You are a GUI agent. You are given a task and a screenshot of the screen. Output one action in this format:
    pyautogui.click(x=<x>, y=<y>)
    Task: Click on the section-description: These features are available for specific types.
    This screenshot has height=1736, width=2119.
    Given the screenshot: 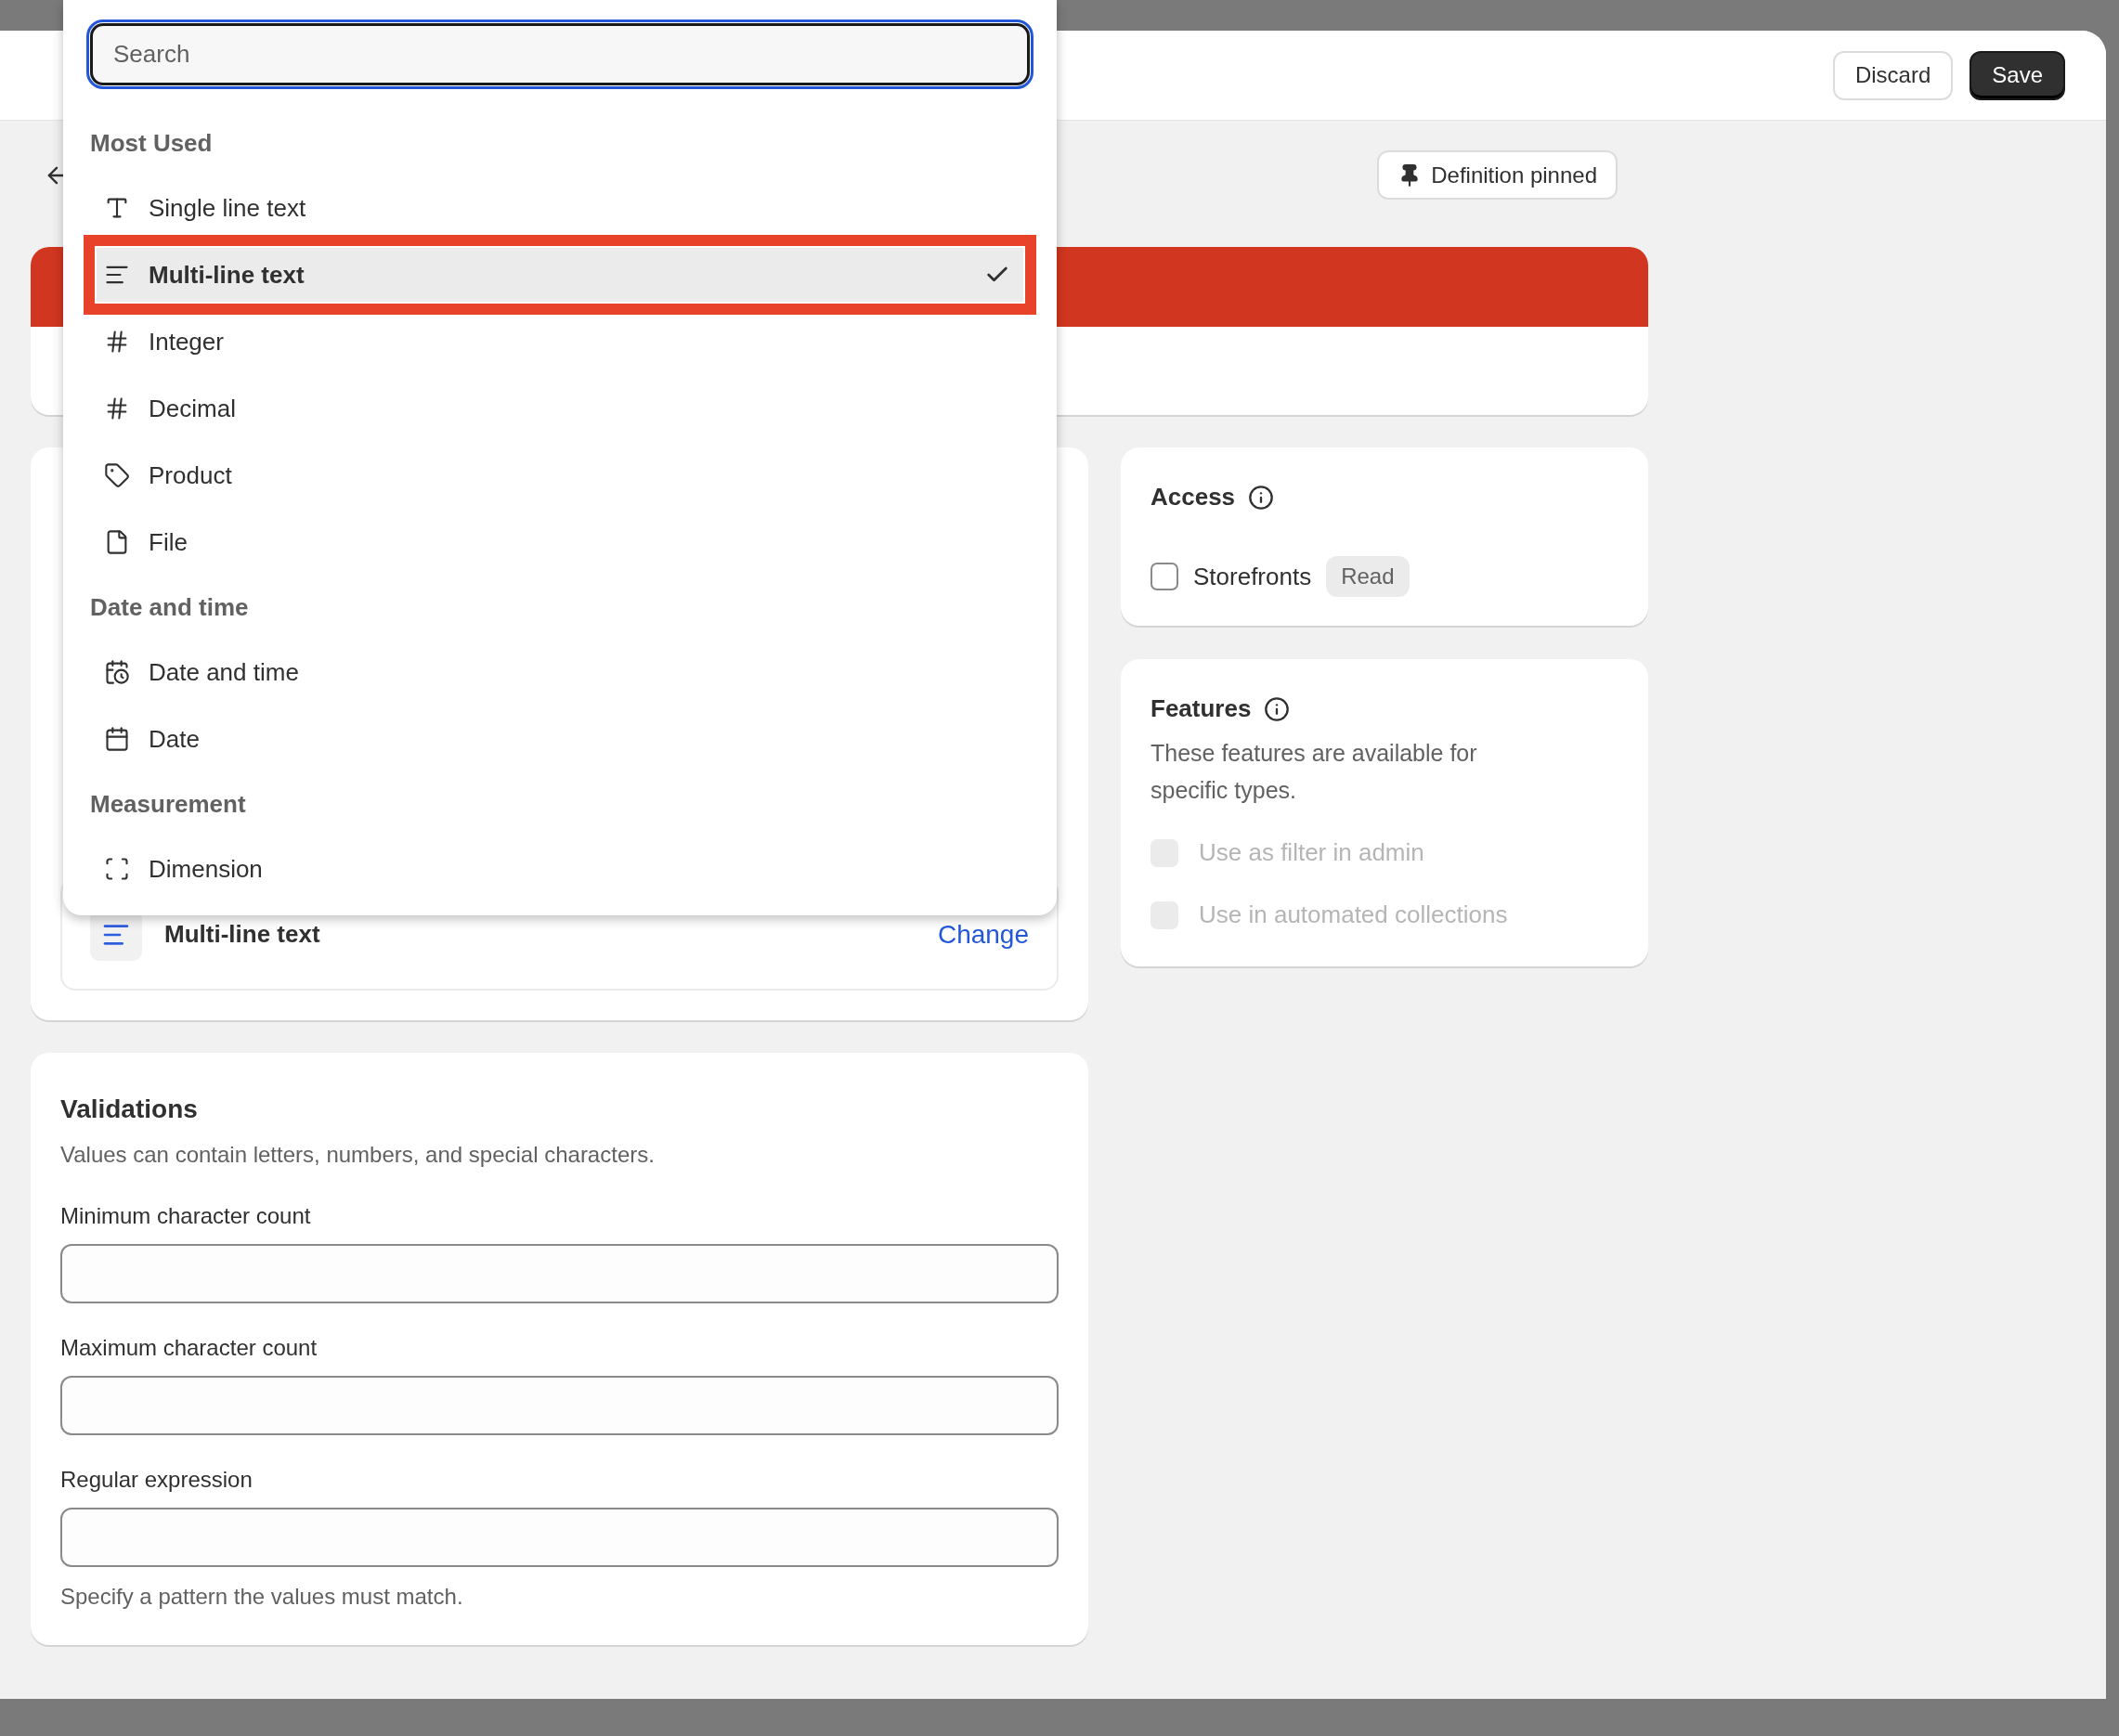 What is the action you would take?
    pyautogui.click(x=1314, y=772)
    